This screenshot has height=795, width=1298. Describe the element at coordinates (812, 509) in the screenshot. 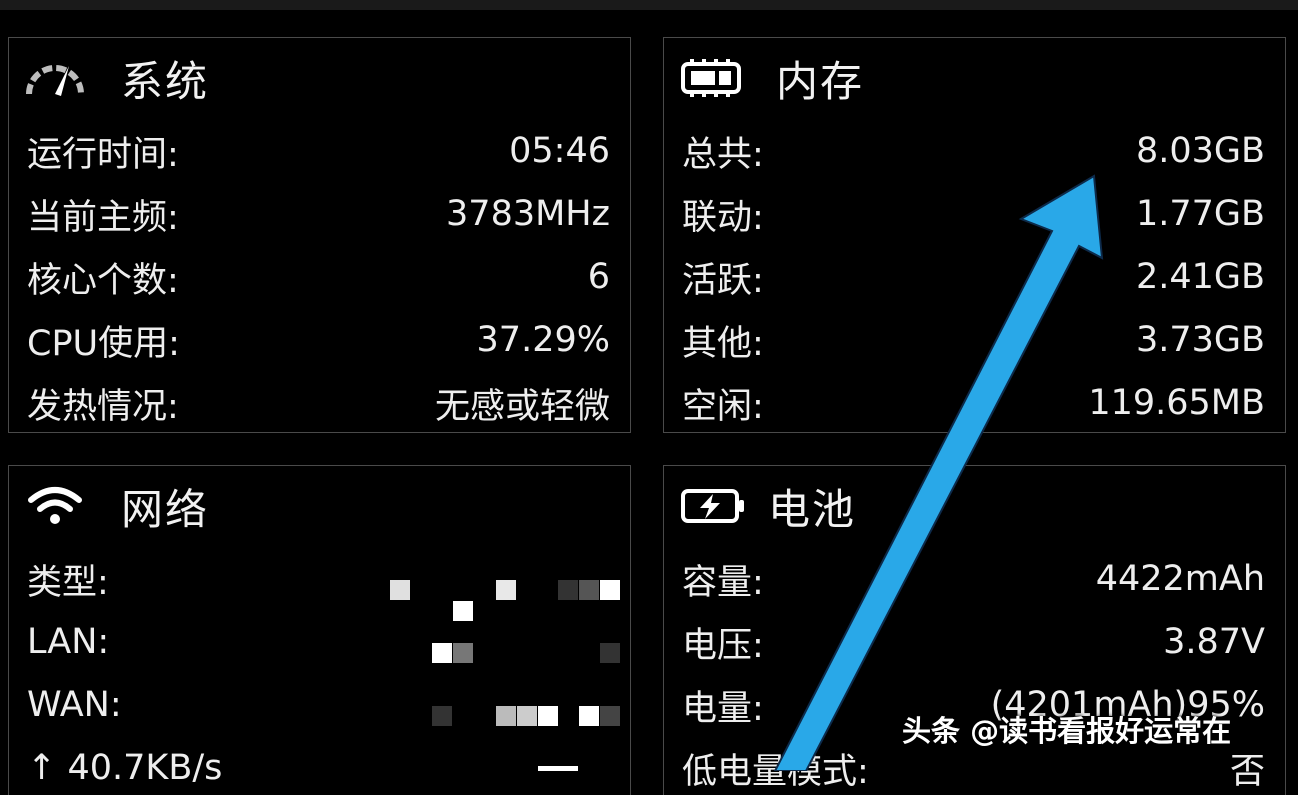

I see `battery-title: 电池` at that location.